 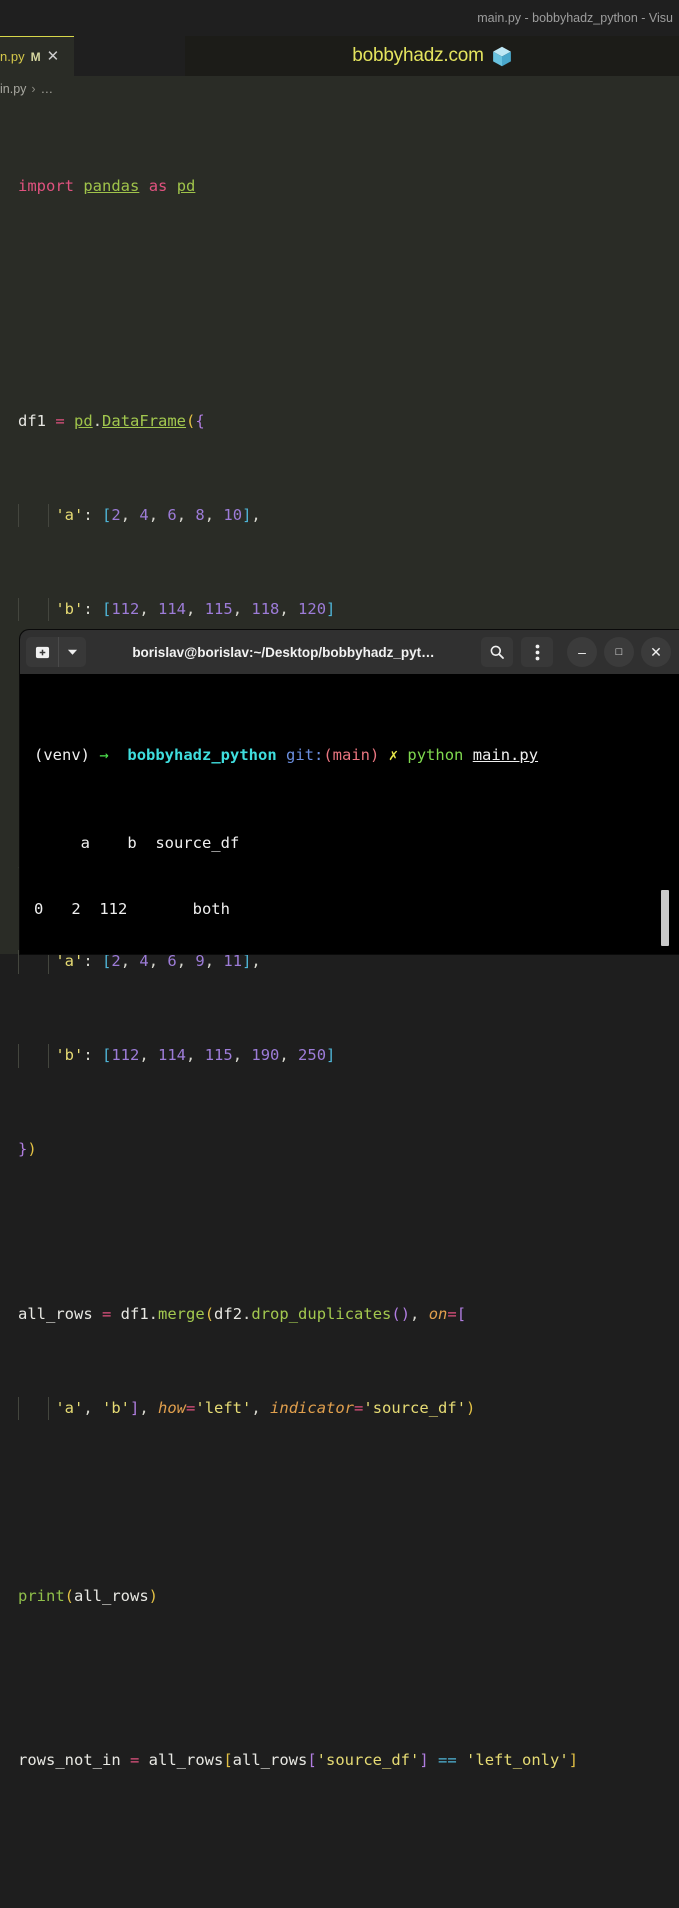 I want to click on output-row: 0 2 112 both, so click(x=356, y=909).